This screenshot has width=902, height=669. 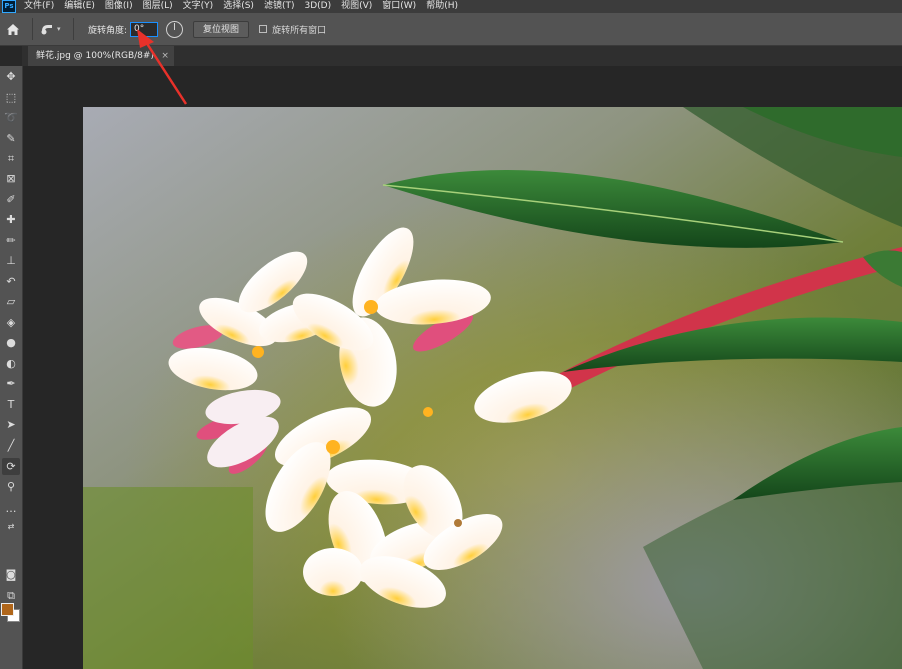 I want to click on line-tool-button: ╱, so click(x=11, y=445).